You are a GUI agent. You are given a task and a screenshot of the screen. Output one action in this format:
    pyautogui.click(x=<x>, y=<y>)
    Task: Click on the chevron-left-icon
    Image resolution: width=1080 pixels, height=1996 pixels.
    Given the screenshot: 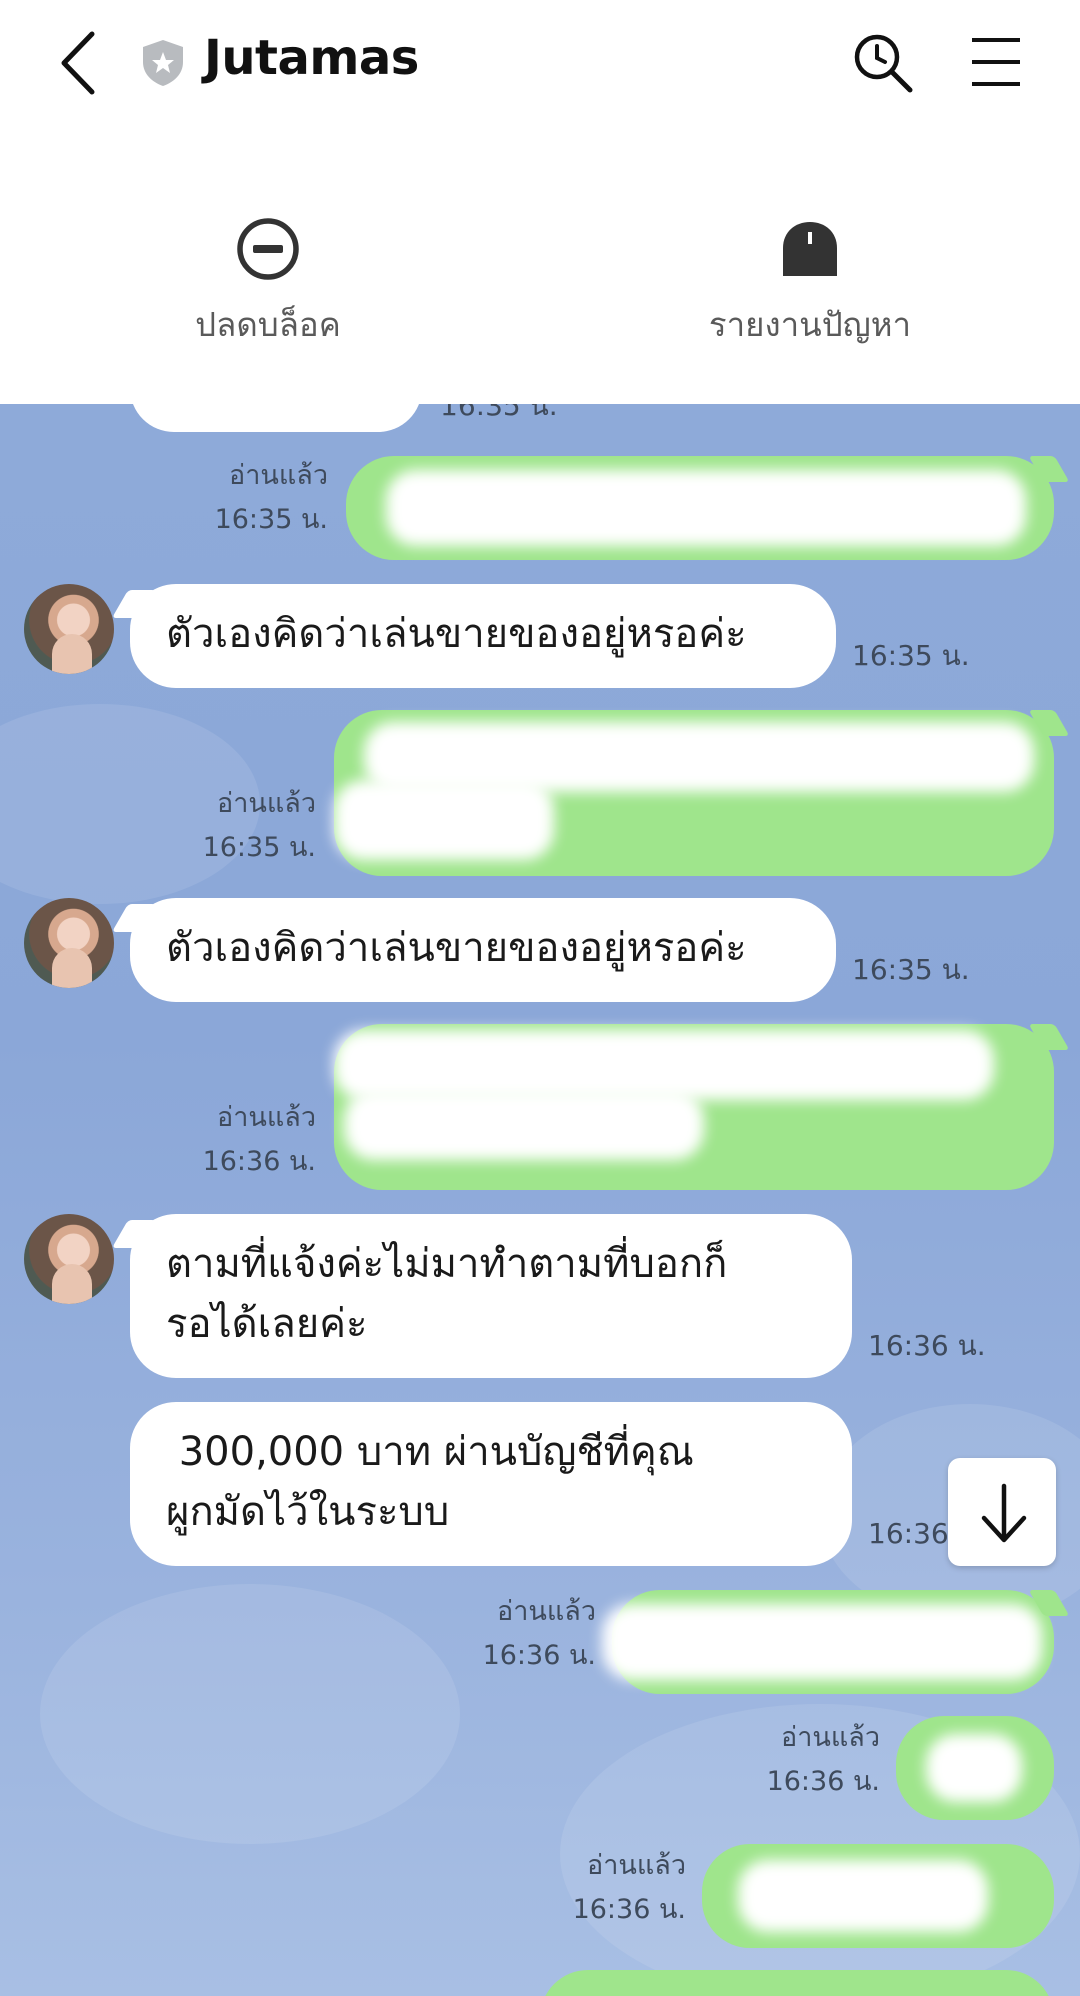 What is the action you would take?
    pyautogui.click(x=78, y=63)
    